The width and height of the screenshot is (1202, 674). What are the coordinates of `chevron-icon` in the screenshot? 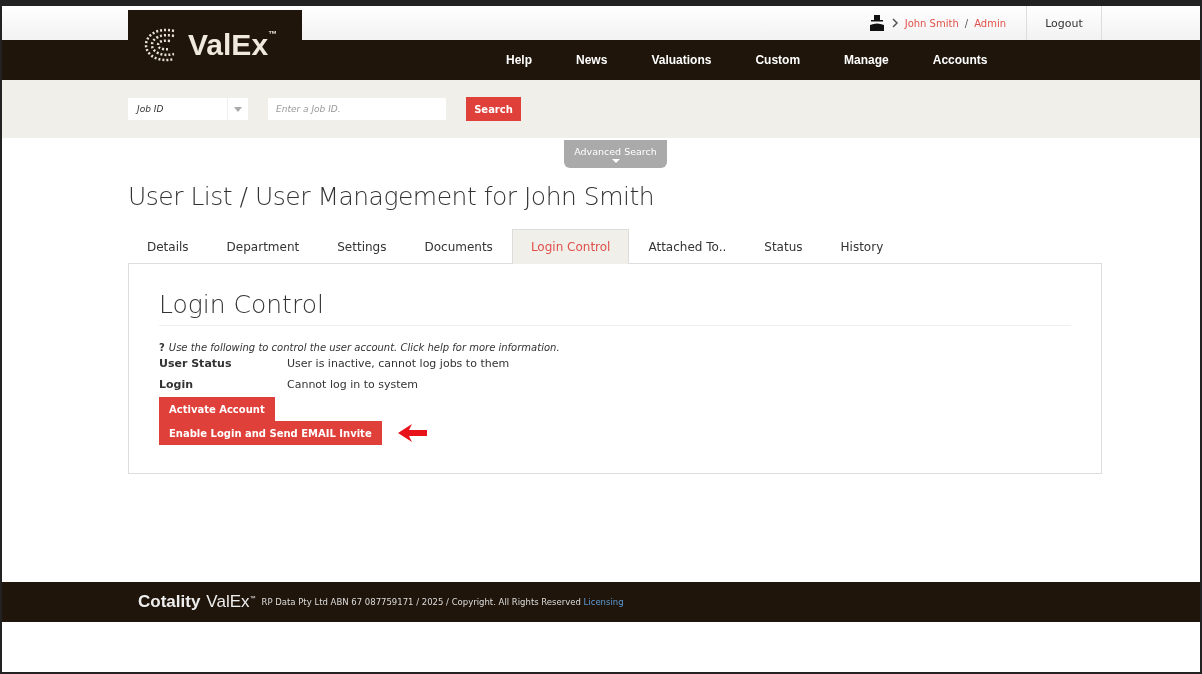 It's located at (894, 23).